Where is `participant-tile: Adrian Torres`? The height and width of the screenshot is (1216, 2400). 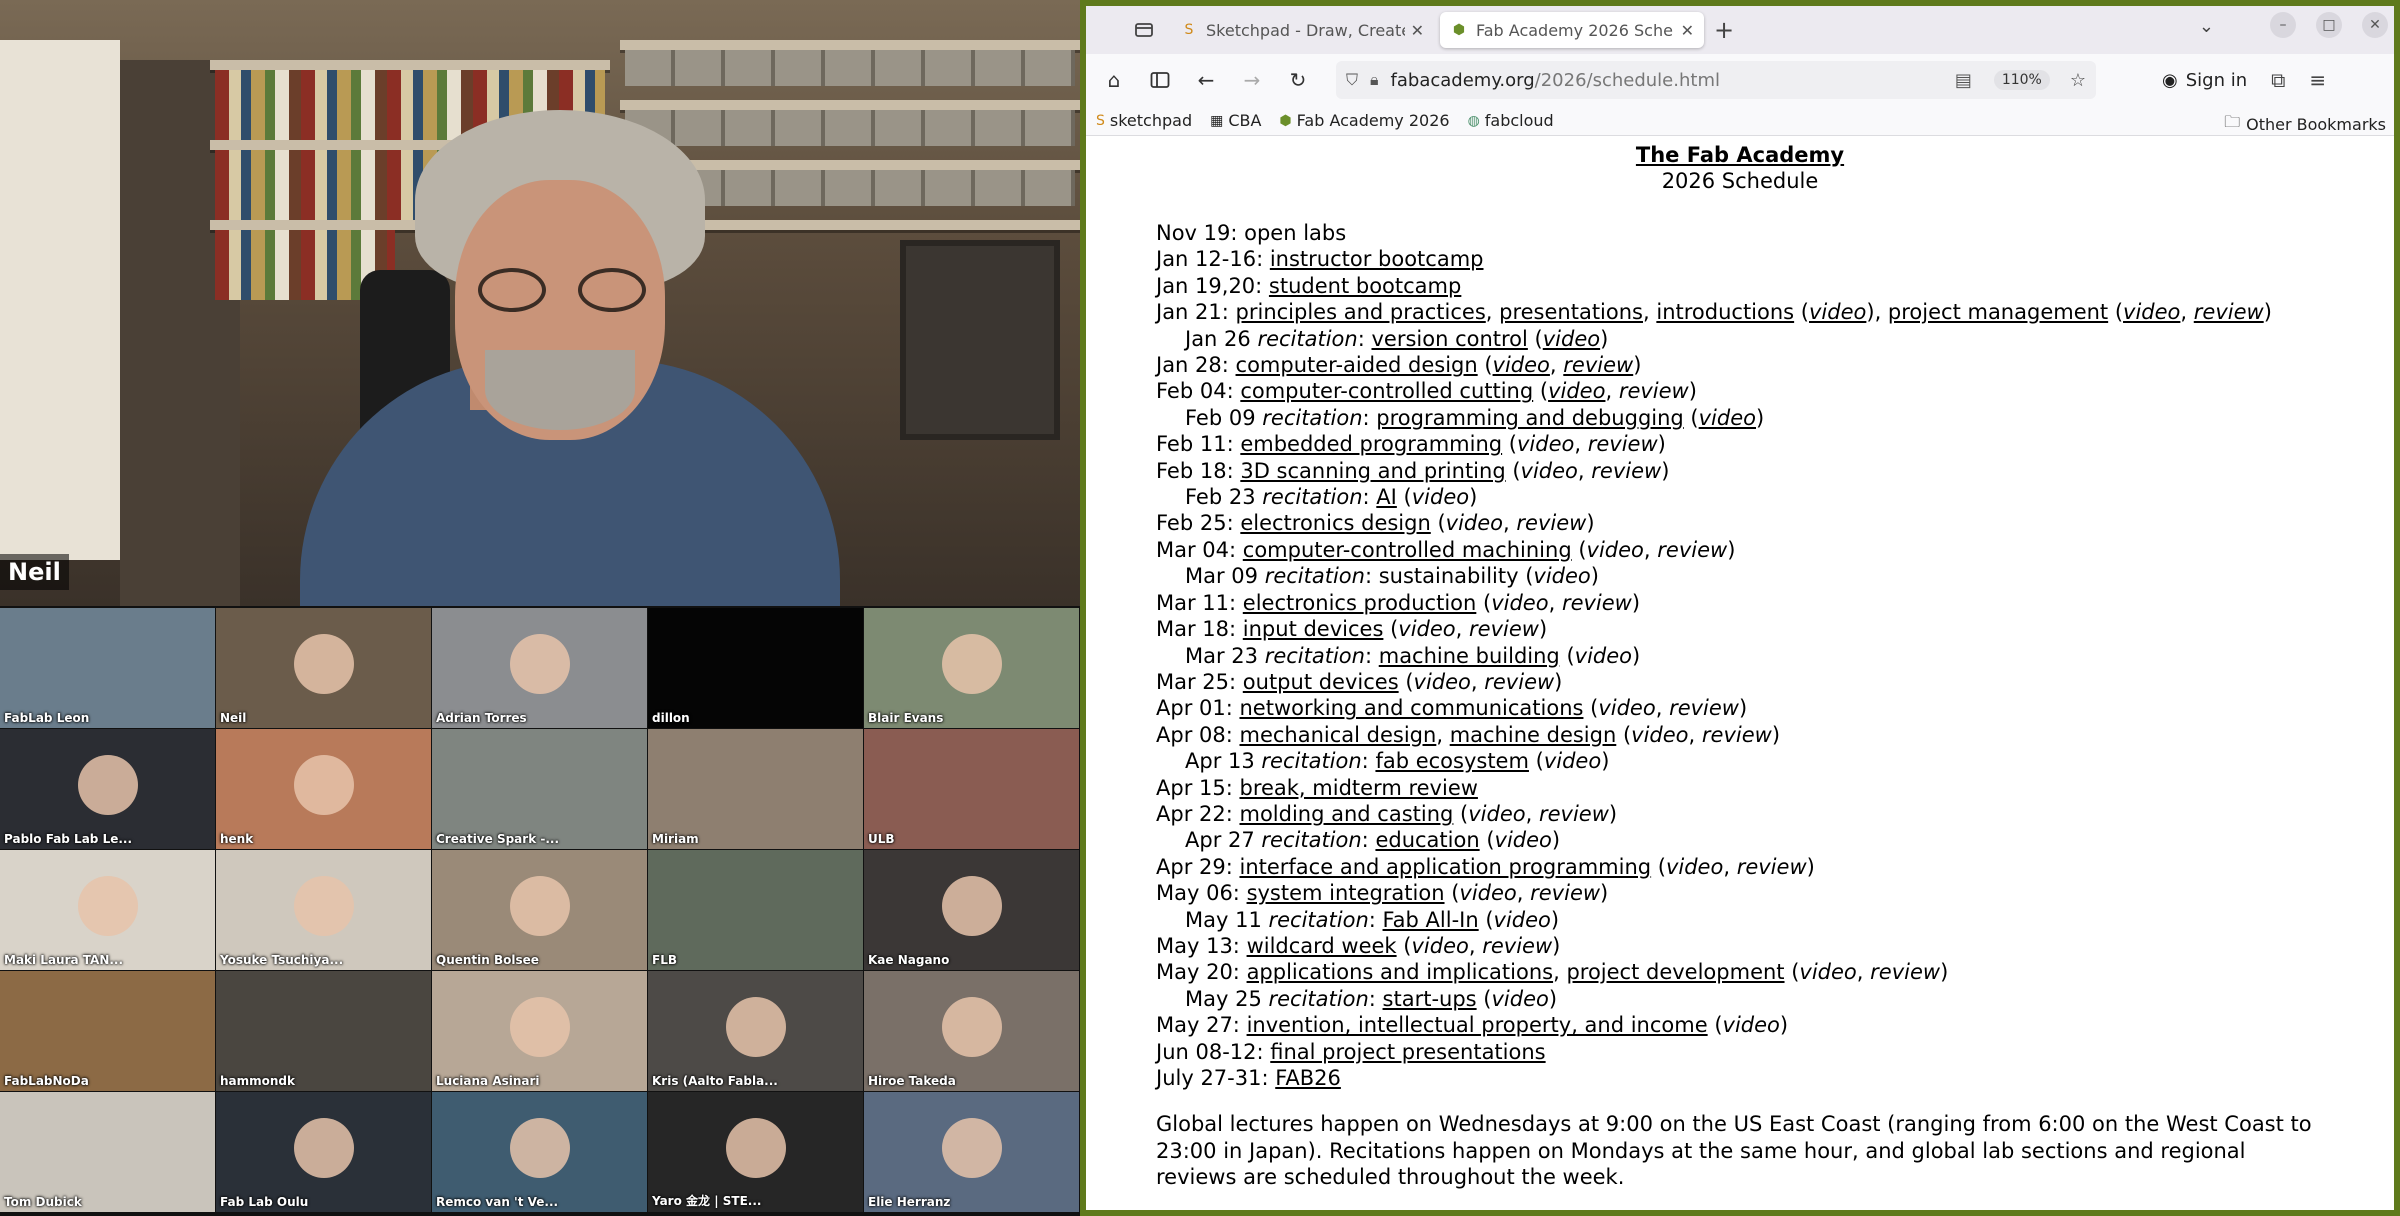 participant-tile: Adrian Torres is located at coordinates (539, 668).